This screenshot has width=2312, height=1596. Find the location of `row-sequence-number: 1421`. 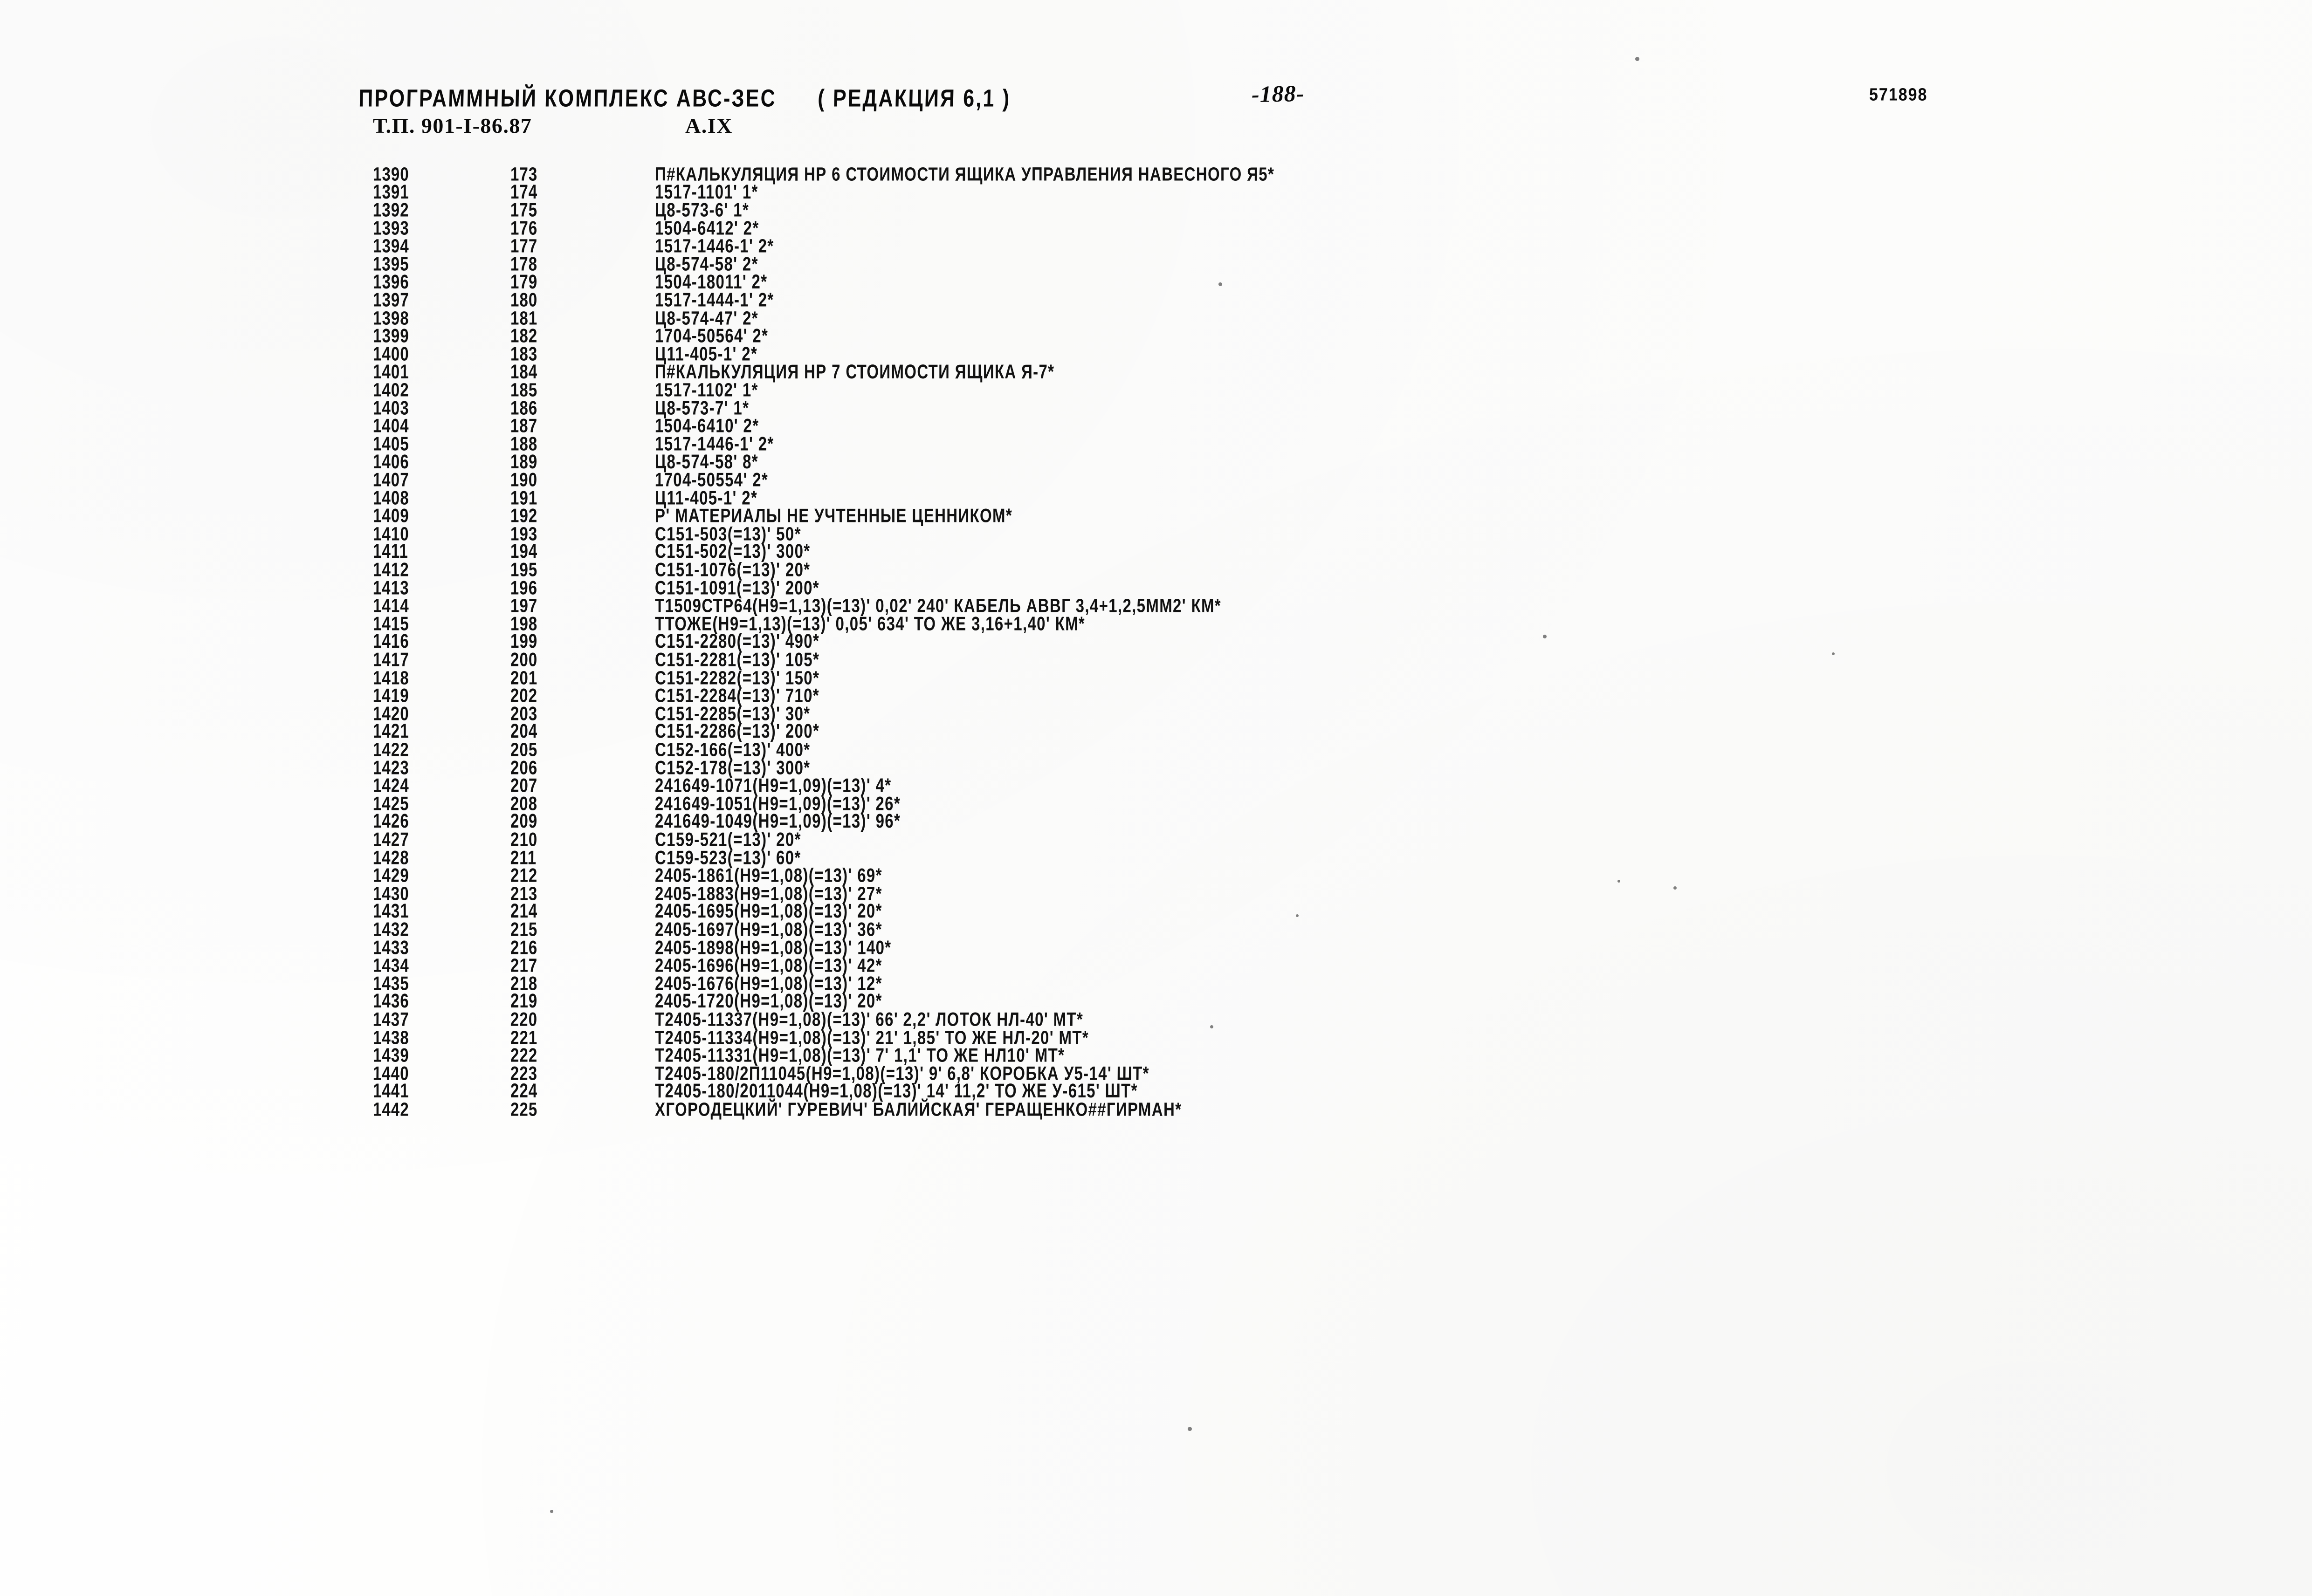

row-sequence-number: 1421 is located at coordinates (391, 731).